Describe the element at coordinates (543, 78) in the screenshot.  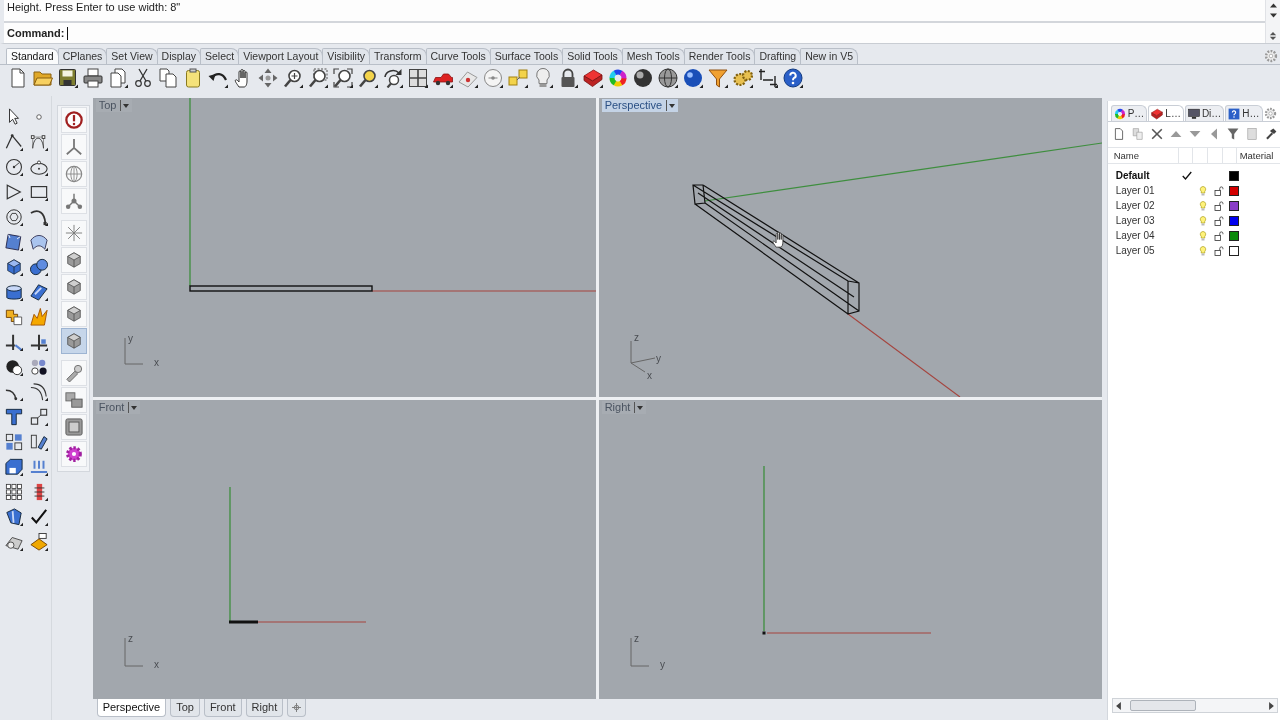
I see `light-bulb-icon` at that location.